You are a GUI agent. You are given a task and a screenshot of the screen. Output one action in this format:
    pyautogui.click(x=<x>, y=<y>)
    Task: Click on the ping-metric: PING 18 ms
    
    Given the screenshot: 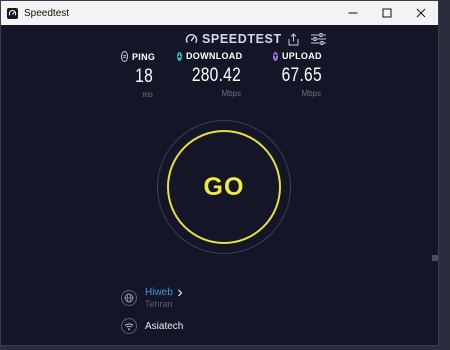 What is the action you would take?
    pyautogui.click(x=138, y=75)
    